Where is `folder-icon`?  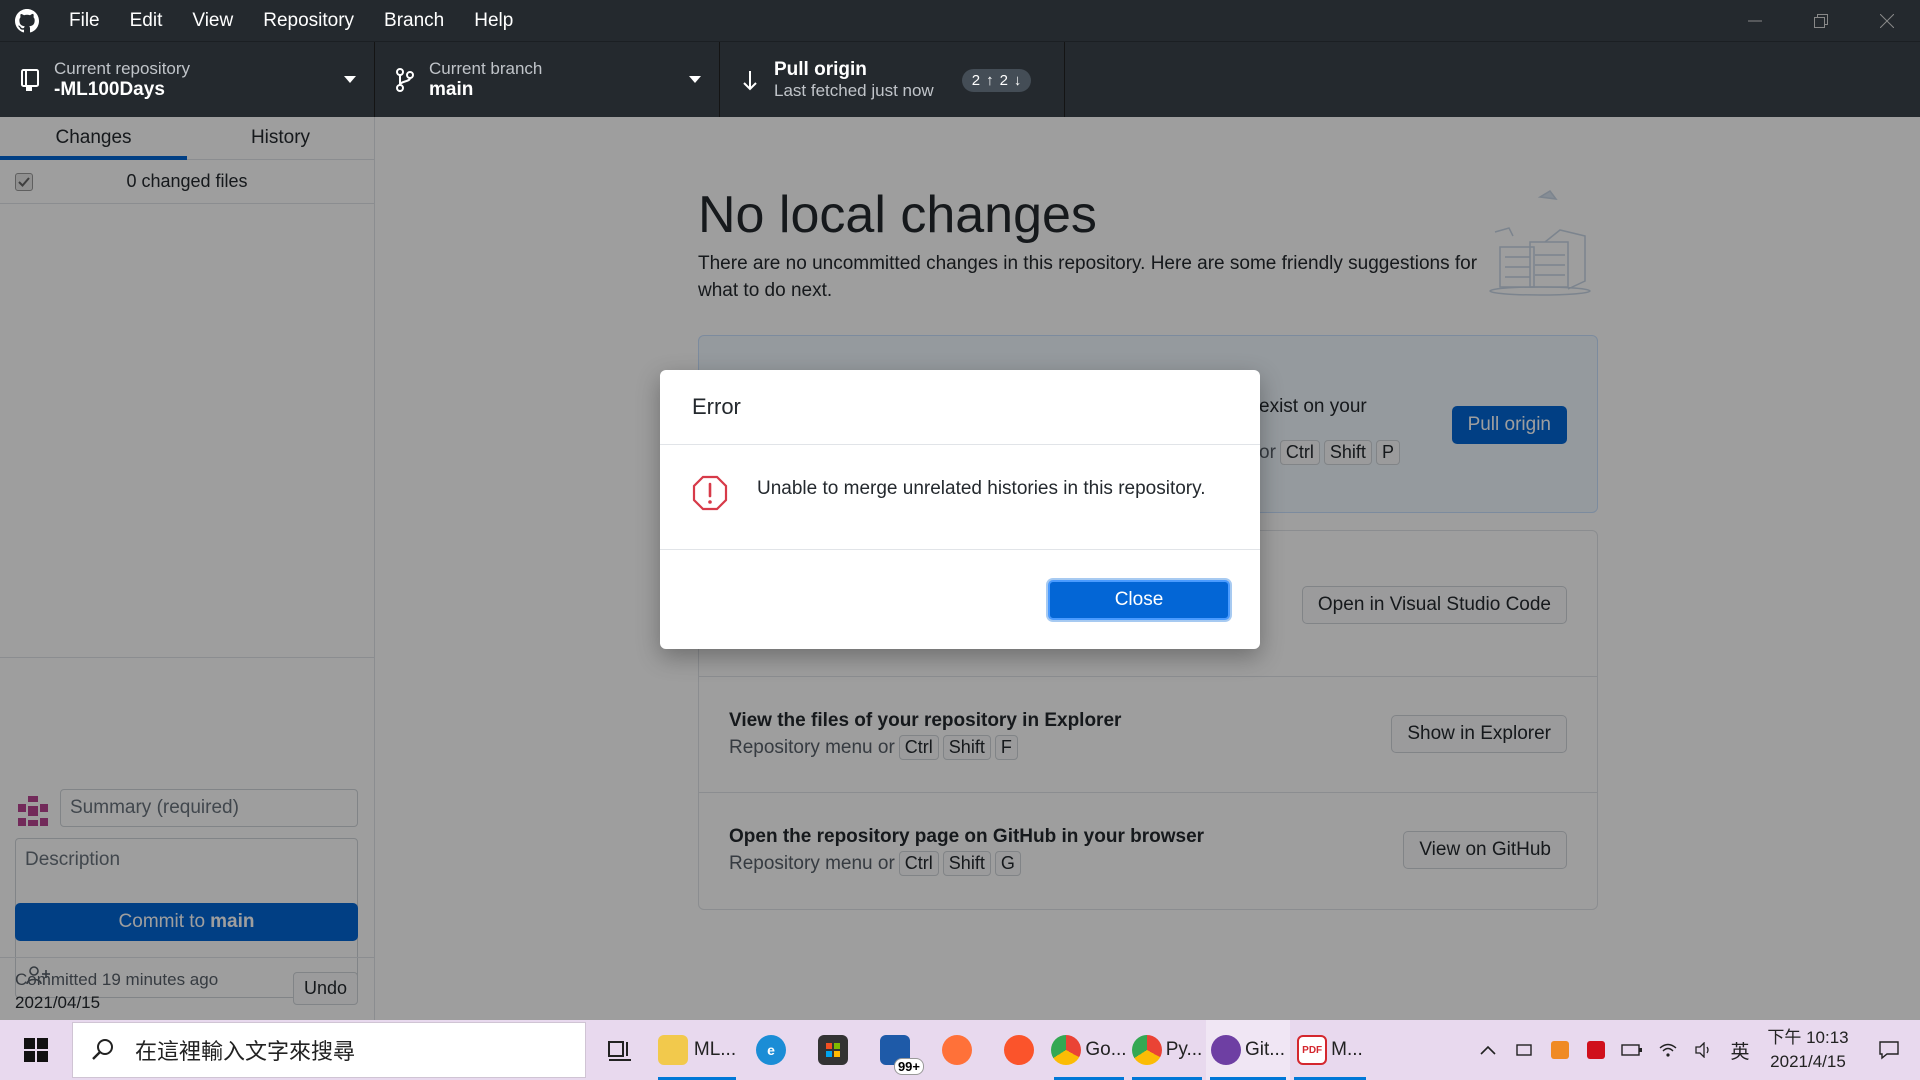
folder-icon is located at coordinates (672, 1050).